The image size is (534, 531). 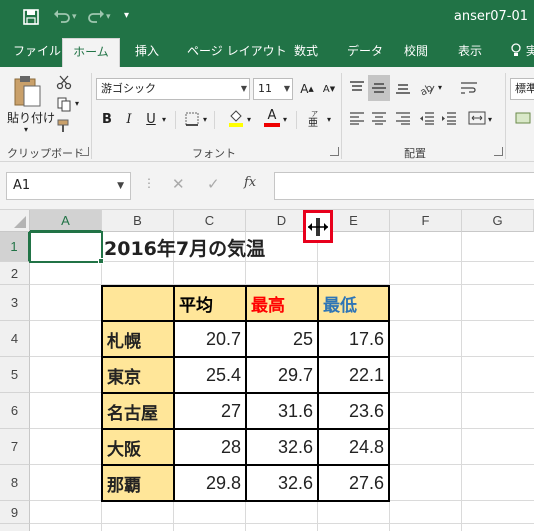 I want to click on city-cell: 那覇, so click(x=138, y=483).